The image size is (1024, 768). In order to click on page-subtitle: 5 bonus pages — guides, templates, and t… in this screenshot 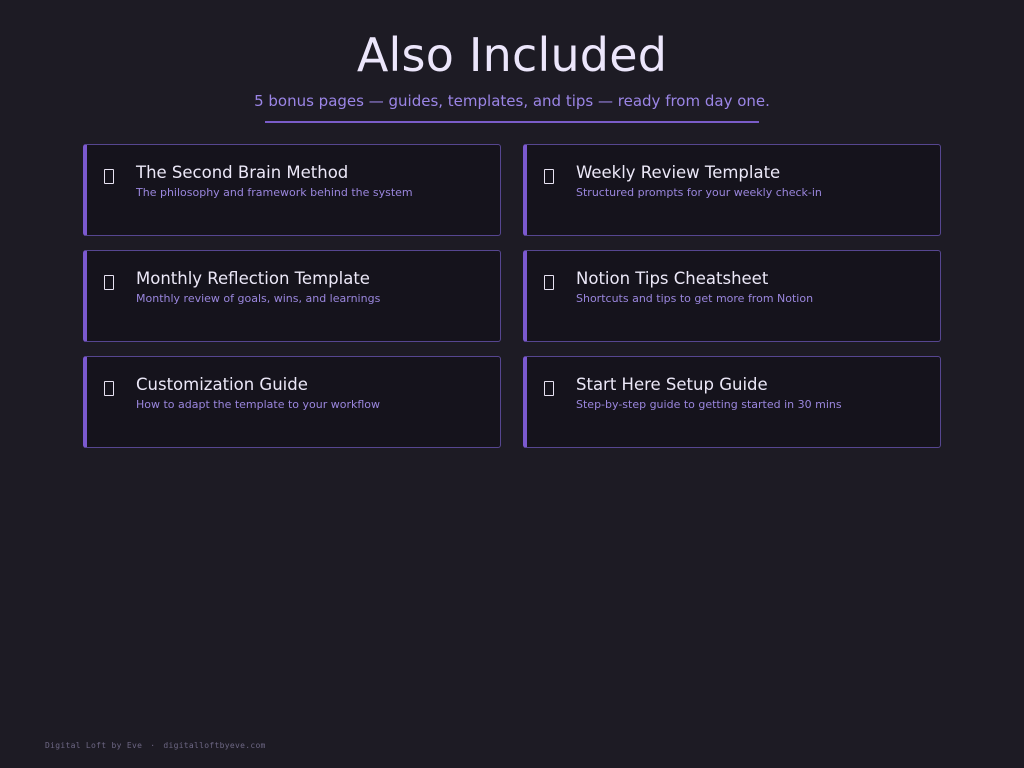, I will do `click(512, 101)`.